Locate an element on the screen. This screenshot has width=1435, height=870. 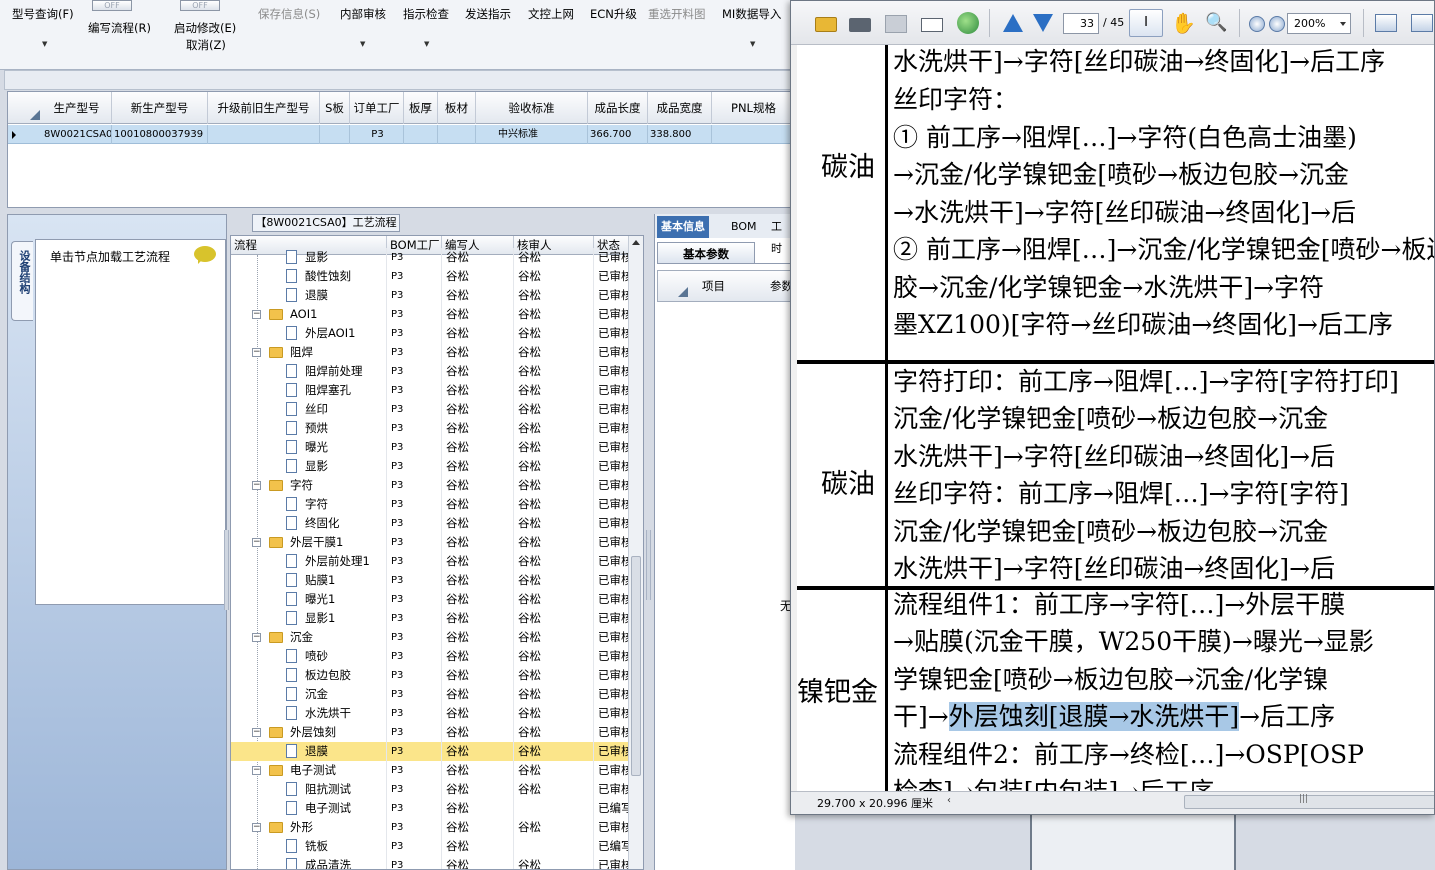
grid-column-header: S板 is located at coordinates (335, 108).